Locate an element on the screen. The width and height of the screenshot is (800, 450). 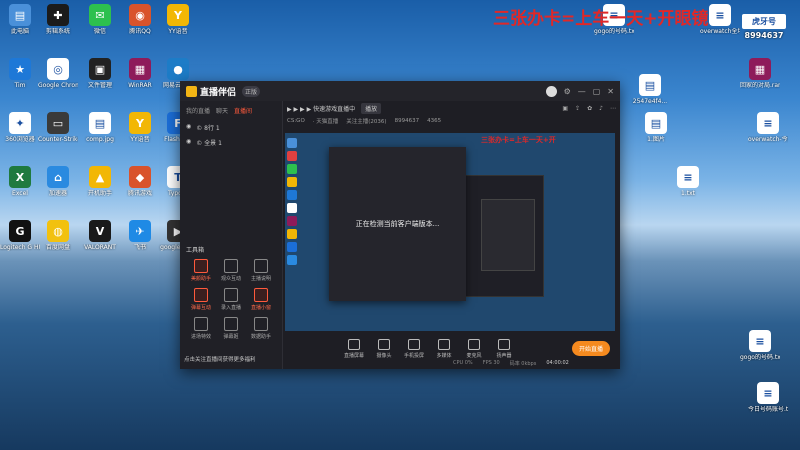
maximize-icon: ▢ is located at coordinates (597, 91).